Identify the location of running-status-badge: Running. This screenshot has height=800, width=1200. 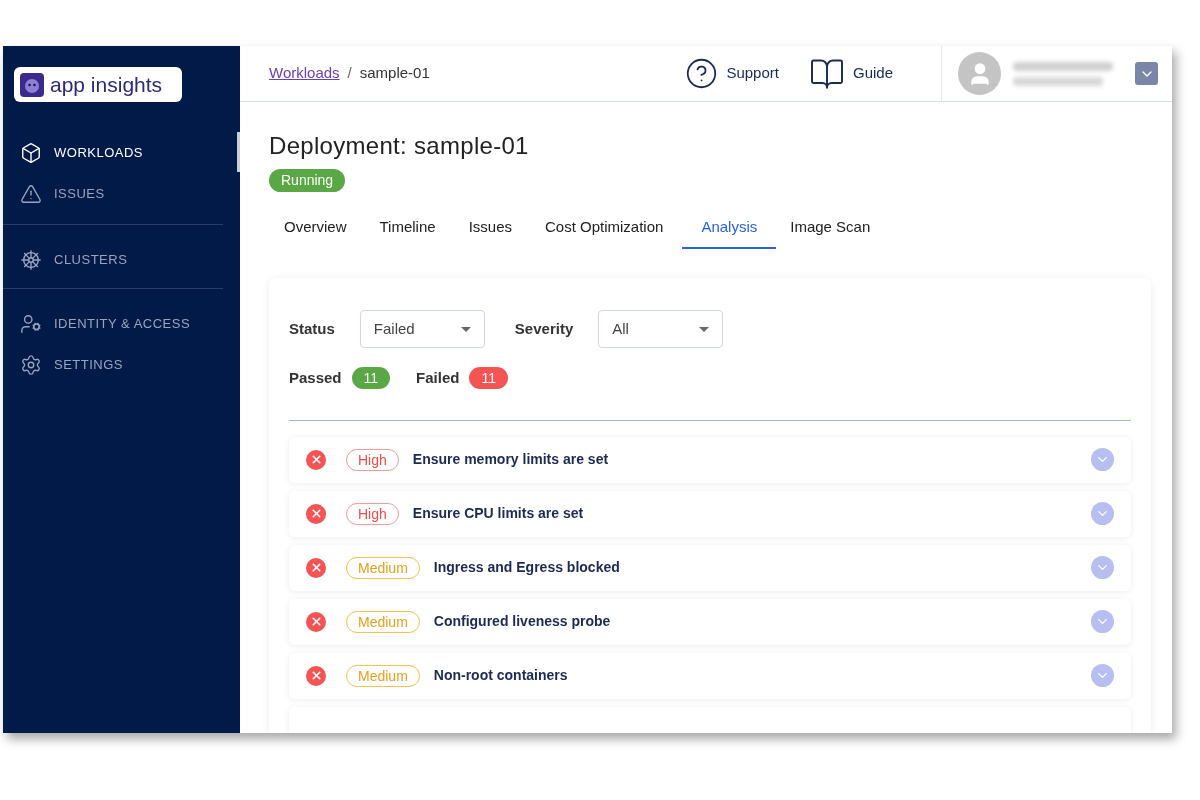
(307, 180).